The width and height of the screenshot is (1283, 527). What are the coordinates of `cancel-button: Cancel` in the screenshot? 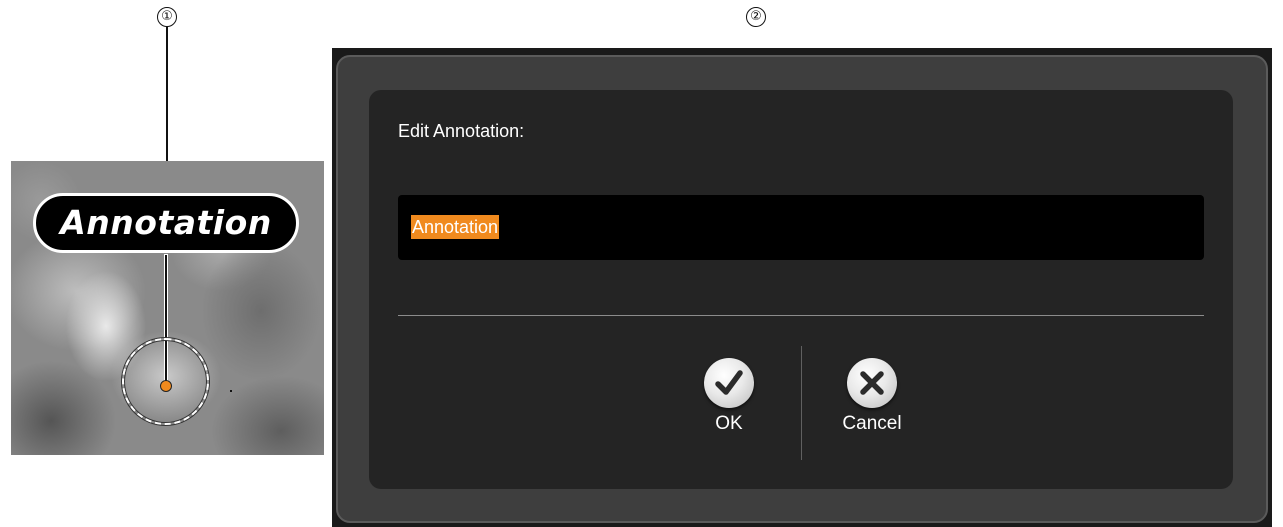 It's located at (872, 396).